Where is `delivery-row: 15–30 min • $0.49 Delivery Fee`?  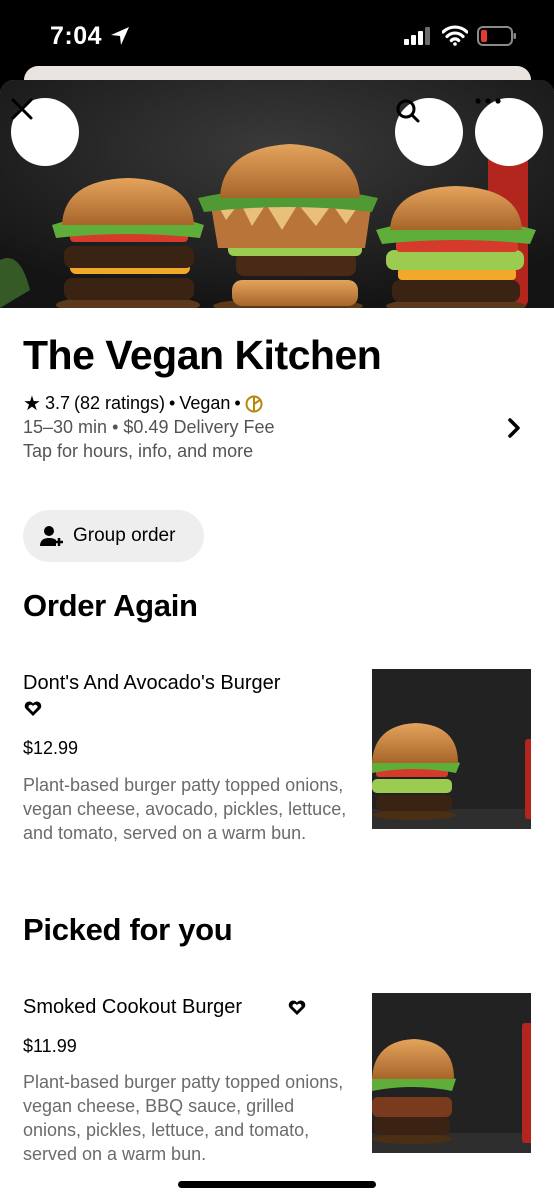 delivery-row: 15–30 min • $0.49 Delivery Fee is located at coordinates (148, 427).